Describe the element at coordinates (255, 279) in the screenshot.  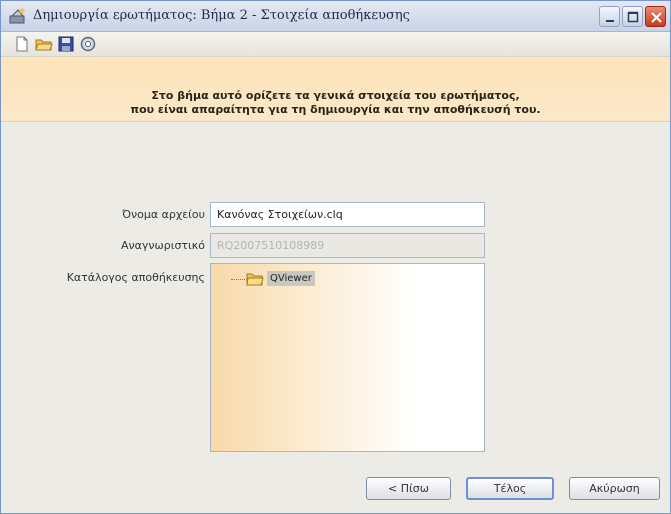
I see `folder-icon` at that location.